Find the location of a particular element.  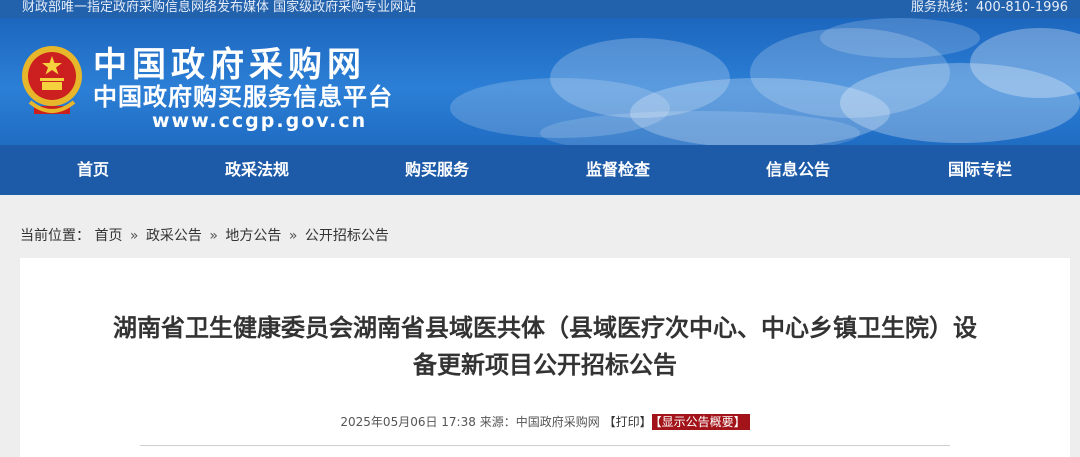

nav-home: 首页 is located at coordinates (93, 170).